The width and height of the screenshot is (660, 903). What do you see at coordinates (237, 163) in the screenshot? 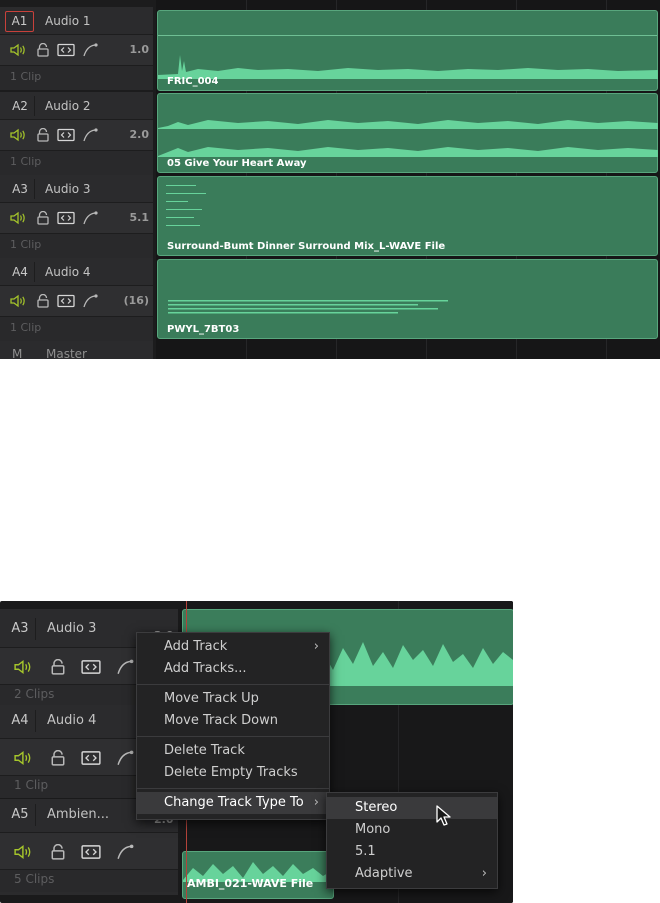
I see `clip-label: 05 Give Your Heart Away` at bounding box center [237, 163].